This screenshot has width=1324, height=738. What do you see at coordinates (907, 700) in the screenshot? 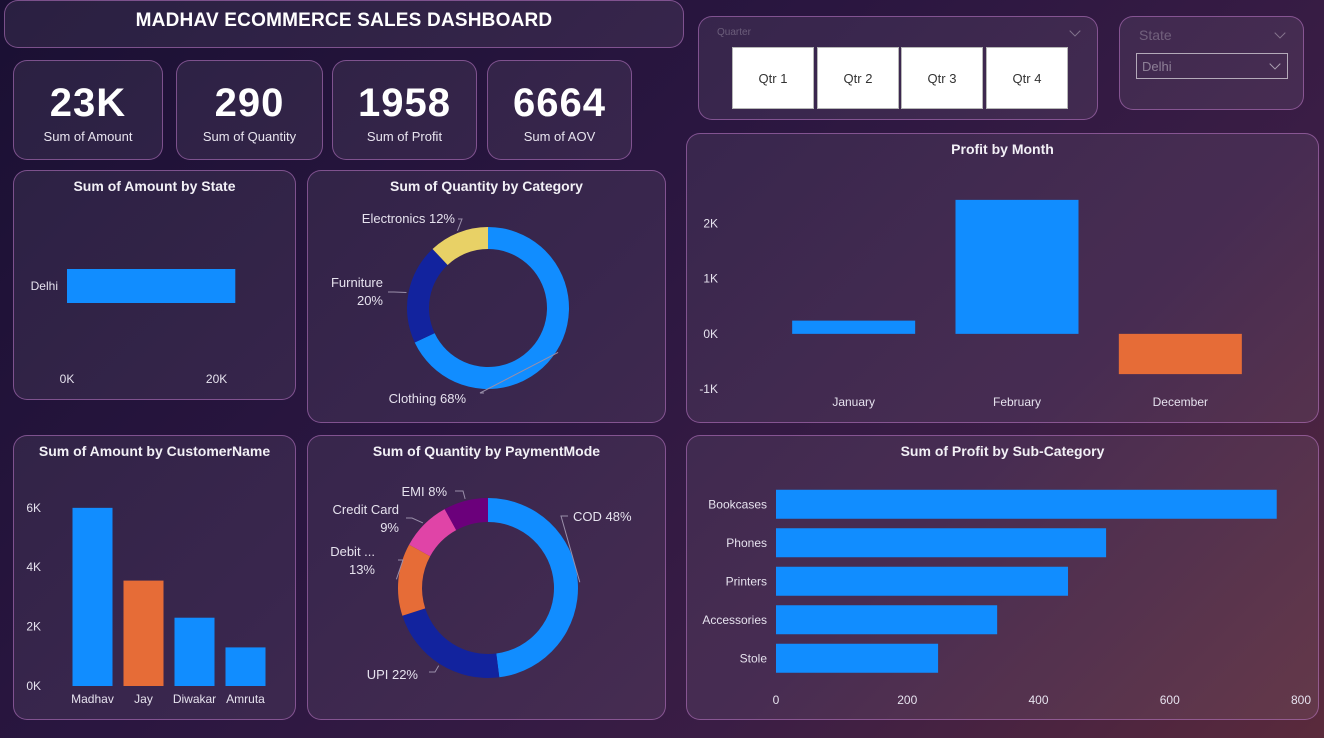
I see `x-tick-label: 200` at bounding box center [907, 700].